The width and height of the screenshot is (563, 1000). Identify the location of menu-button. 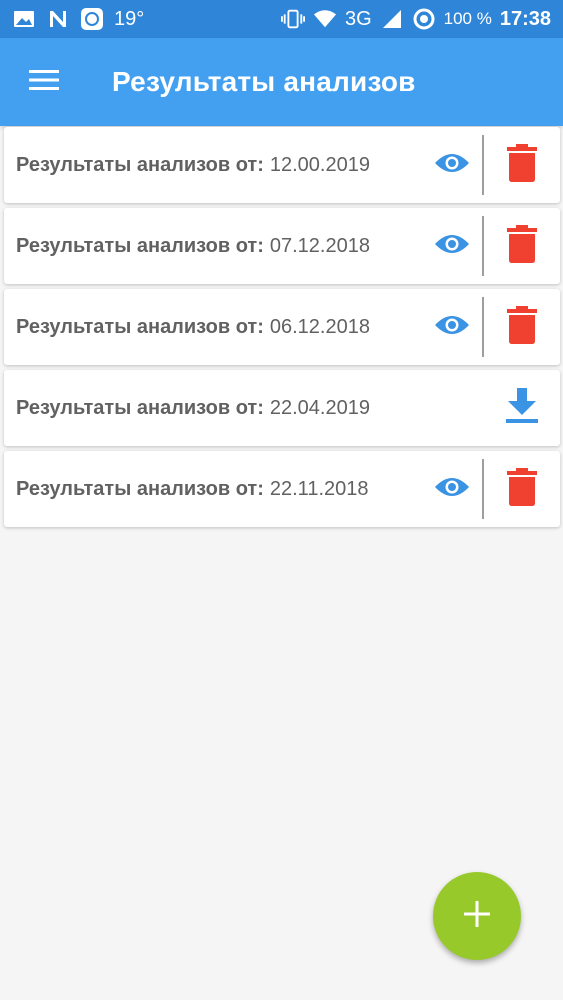
(44, 82).